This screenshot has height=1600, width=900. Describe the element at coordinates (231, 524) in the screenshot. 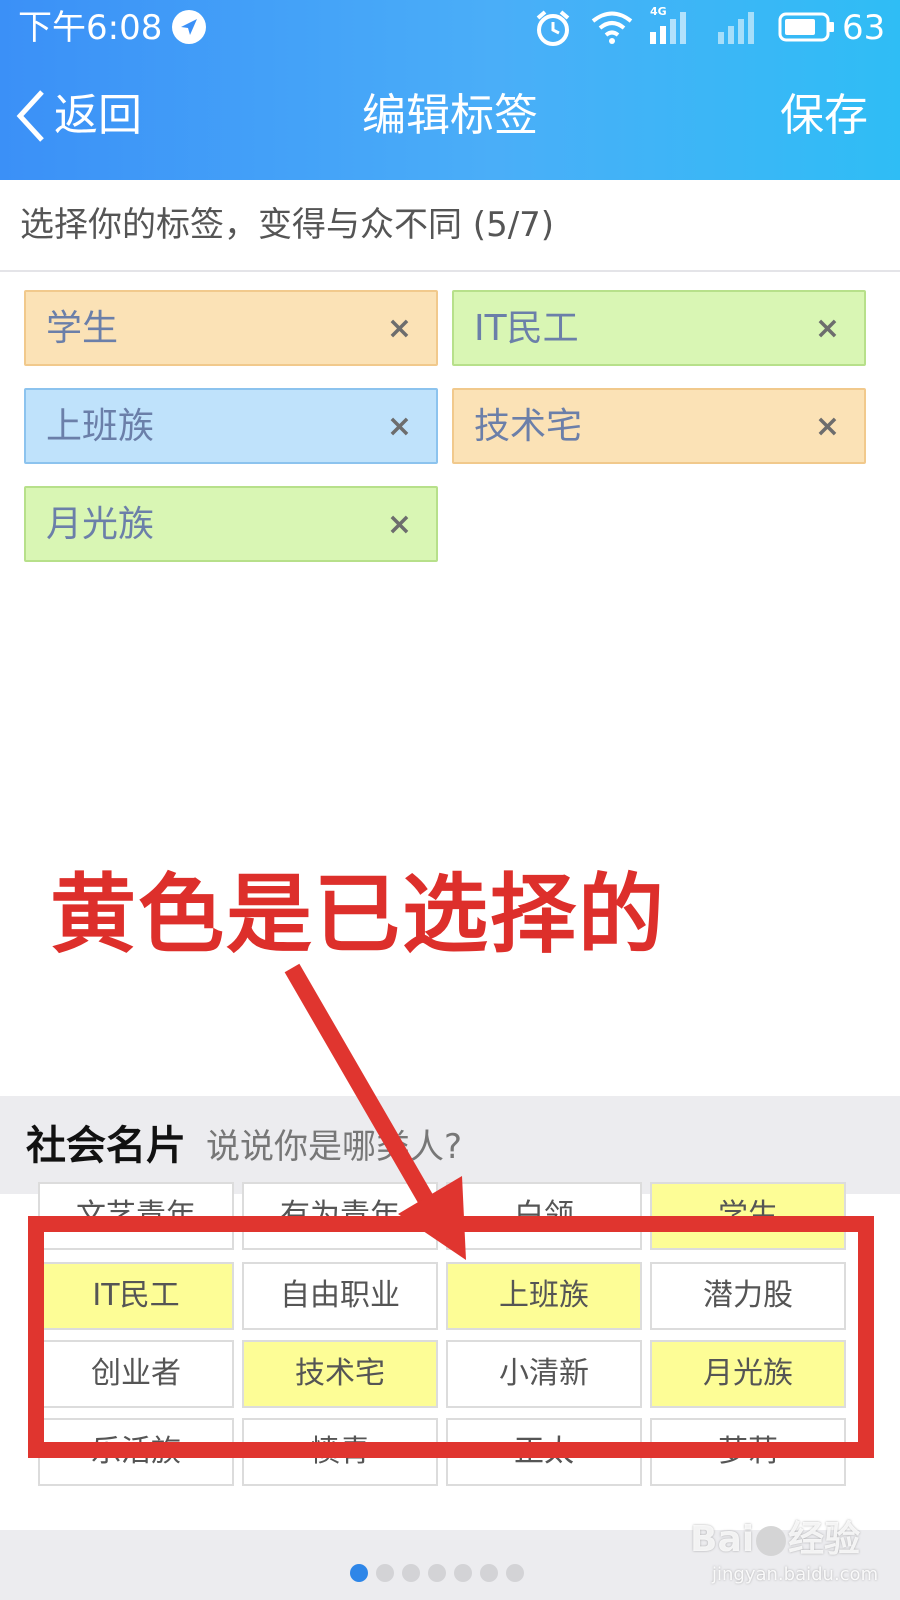

I see `selected-tag-chip: 月光族 ×` at that location.